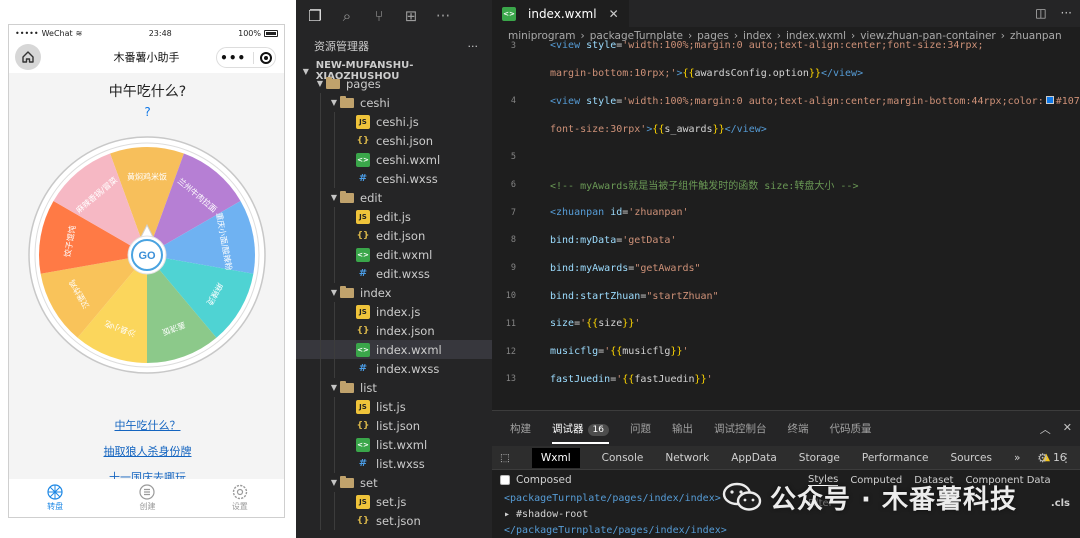 Image resolution: width=1080 pixels, height=538 pixels. I want to click on go-button-label: GO, so click(147, 256).